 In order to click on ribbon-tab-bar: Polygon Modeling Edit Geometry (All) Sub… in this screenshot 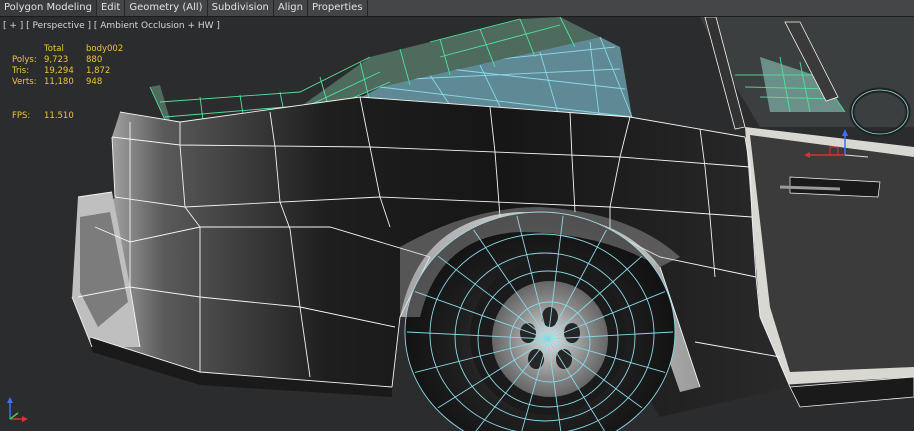, I will do `click(457, 8)`.